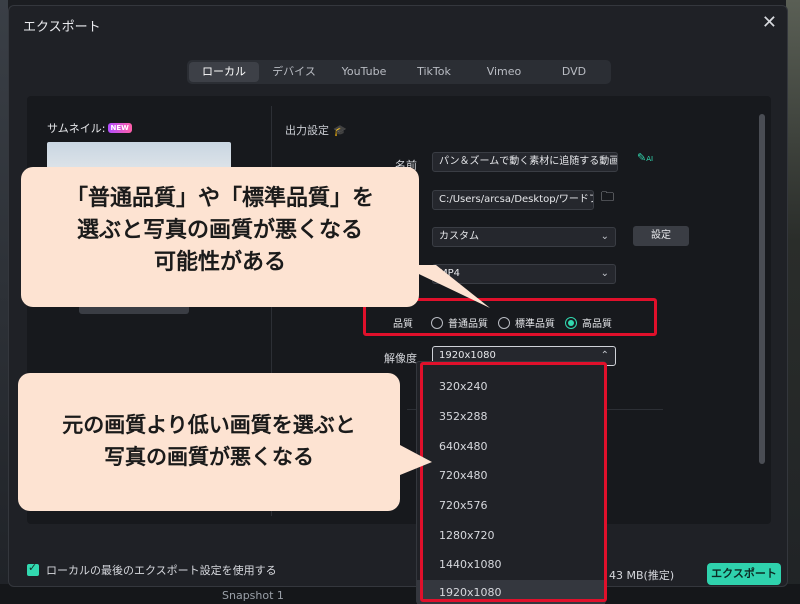  Describe the element at coordinates (513, 200) in the screenshot. I see `save-path-input: C:/Users/arcsa/Desktop/ワードプ` at that location.